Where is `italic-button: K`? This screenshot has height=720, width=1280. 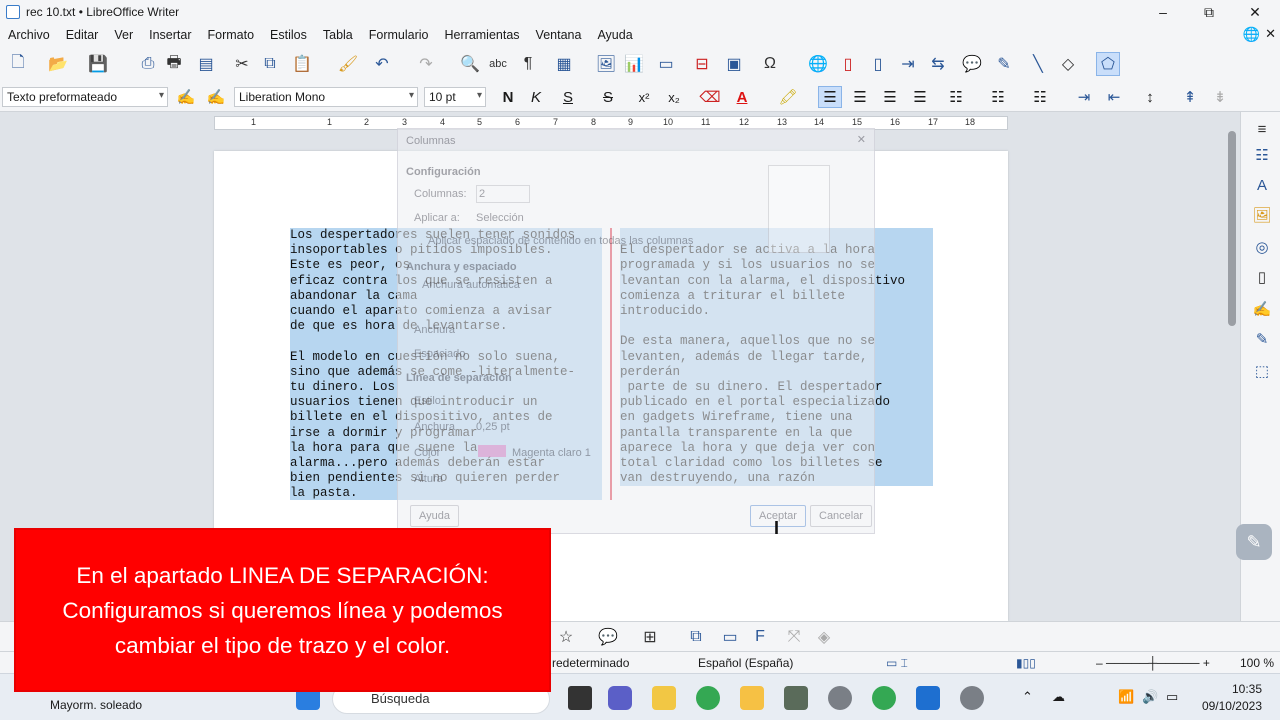
italic-button: K is located at coordinates (536, 97).